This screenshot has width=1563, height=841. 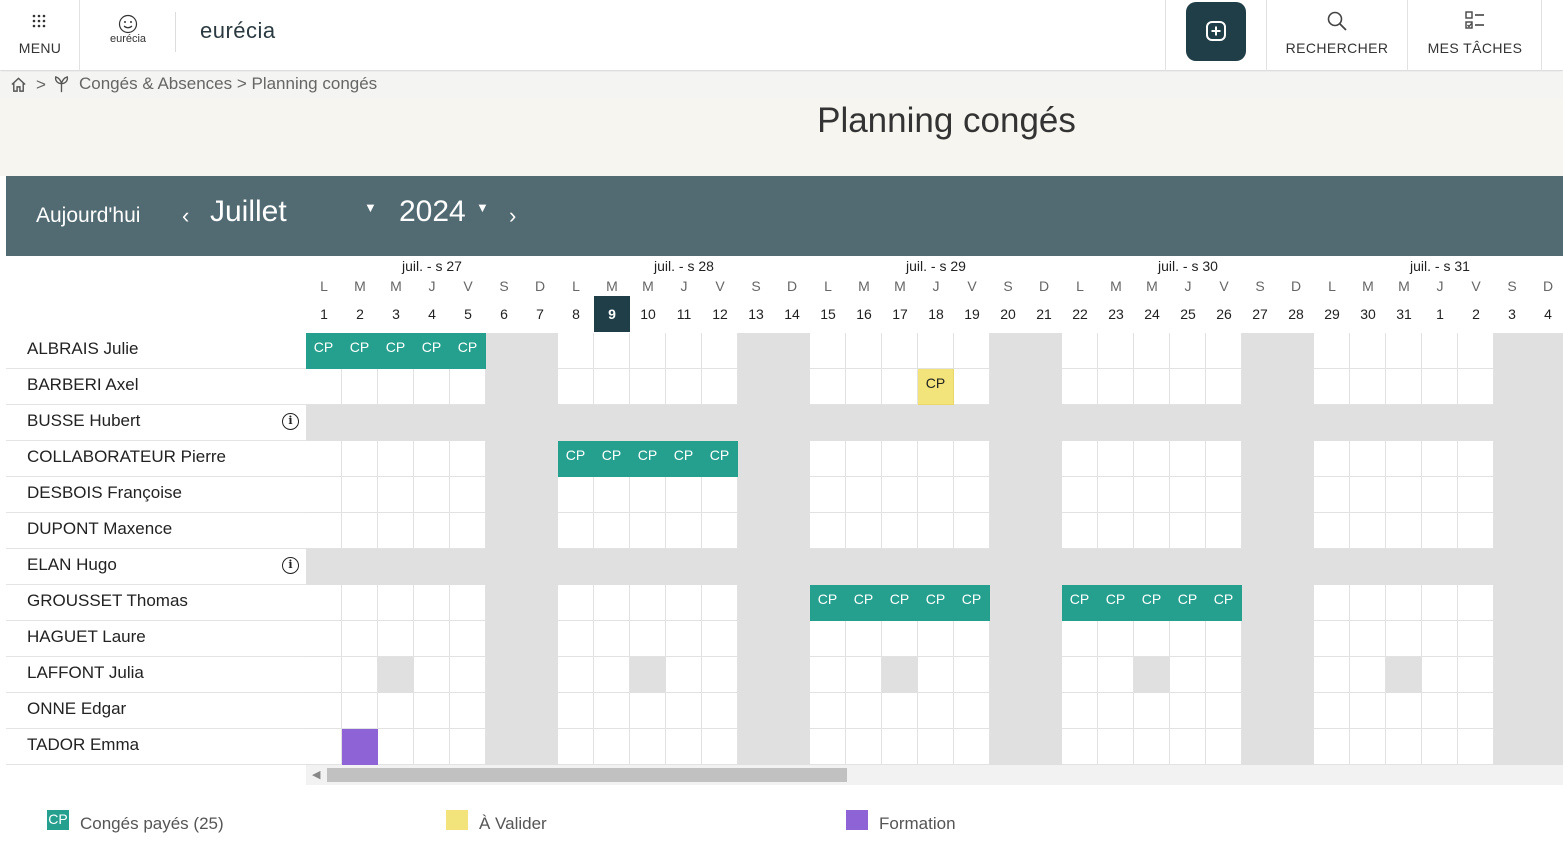 I want to click on employee-name: BARBERI Axel, so click(x=156, y=387).